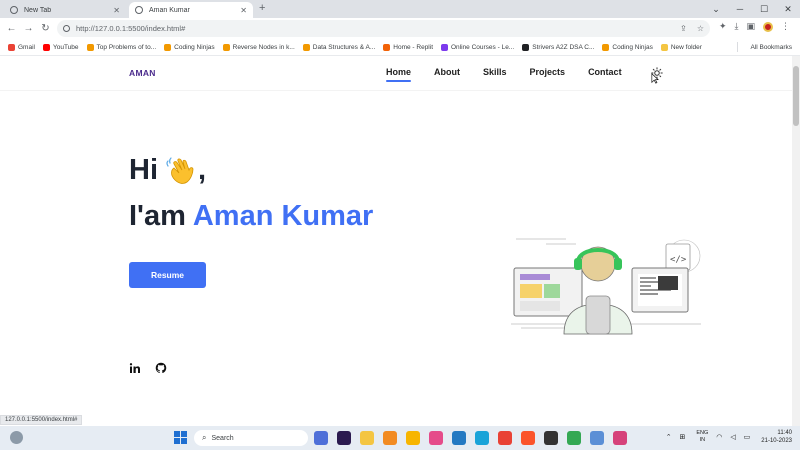 The width and height of the screenshot is (800, 450). What do you see at coordinates (65, 47) in the screenshot?
I see `bookmark-label: YouTube` at bounding box center [65, 47].